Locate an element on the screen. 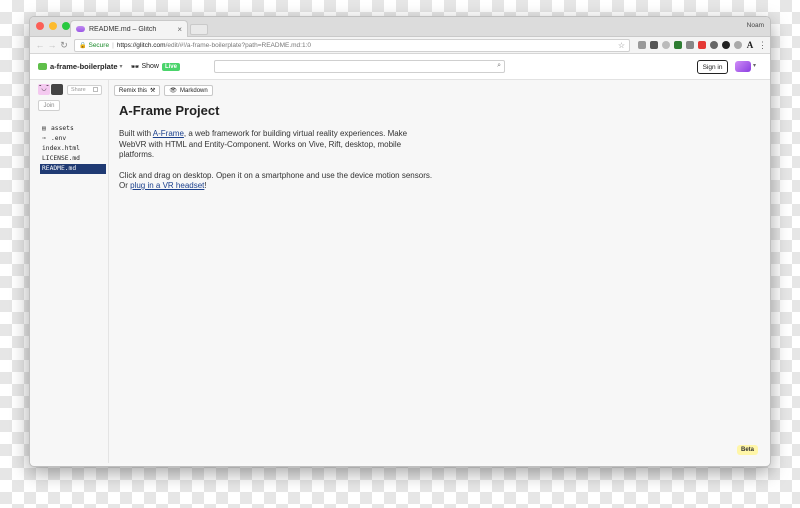  star-icon: ☆ is located at coordinates (621, 45).